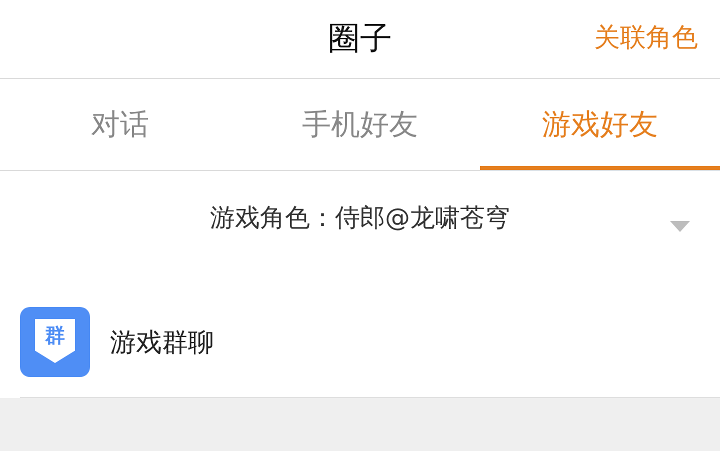 This screenshot has height=451, width=720. What do you see at coordinates (680, 226) in the screenshot?
I see `caret-icon` at bounding box center [680, 226].